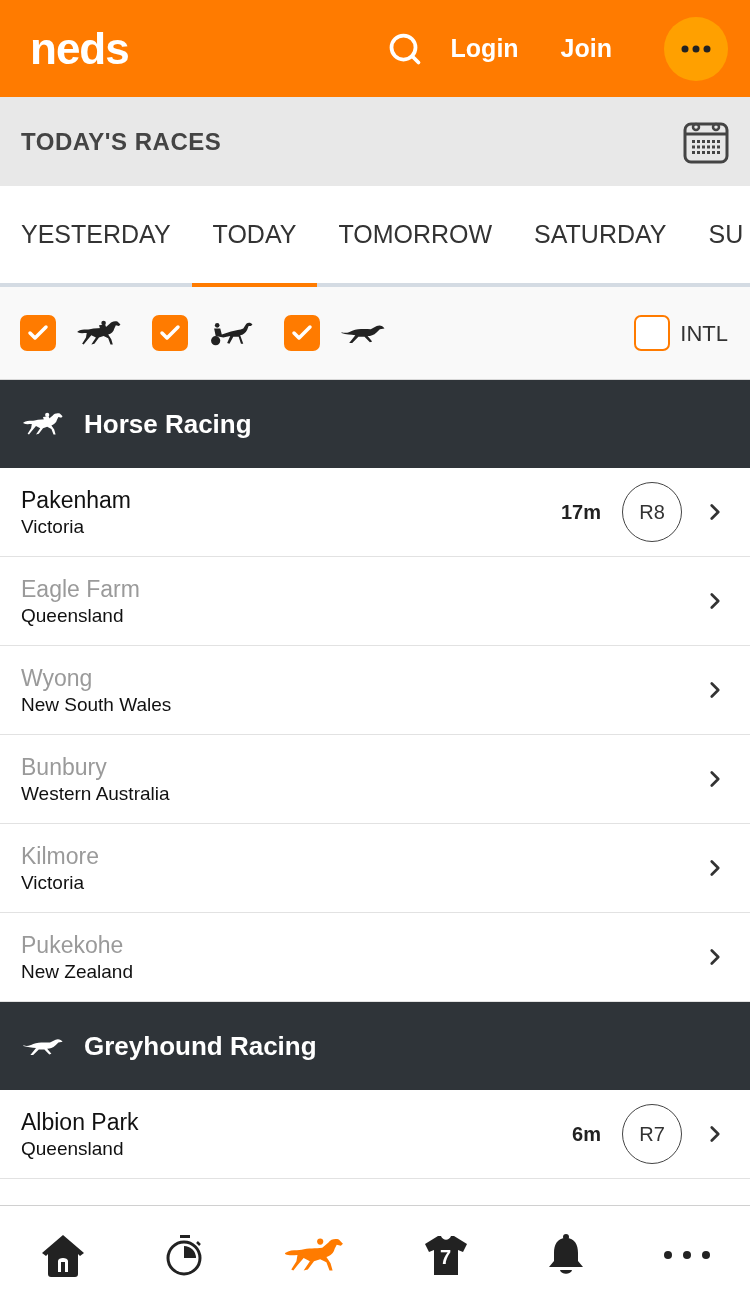 The height and width of the screenshot is (1303, 750). Describe the element at coordinates (375, 690) in the screenshot. I see `meeting-row: Wyong New South Wales` at that location.